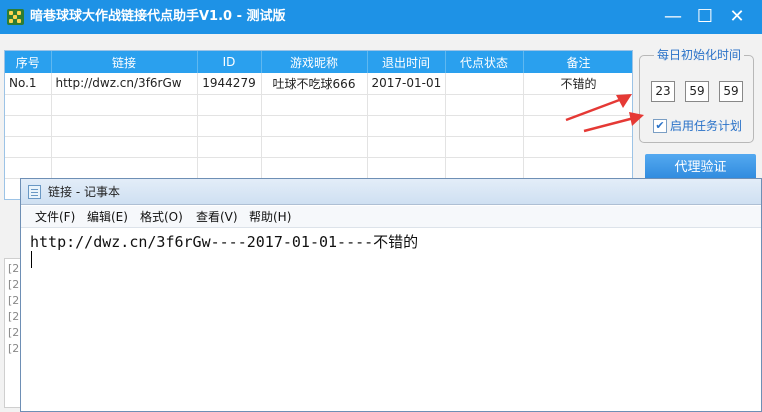  I want to click on minute-input: 59, so click(697, 91).